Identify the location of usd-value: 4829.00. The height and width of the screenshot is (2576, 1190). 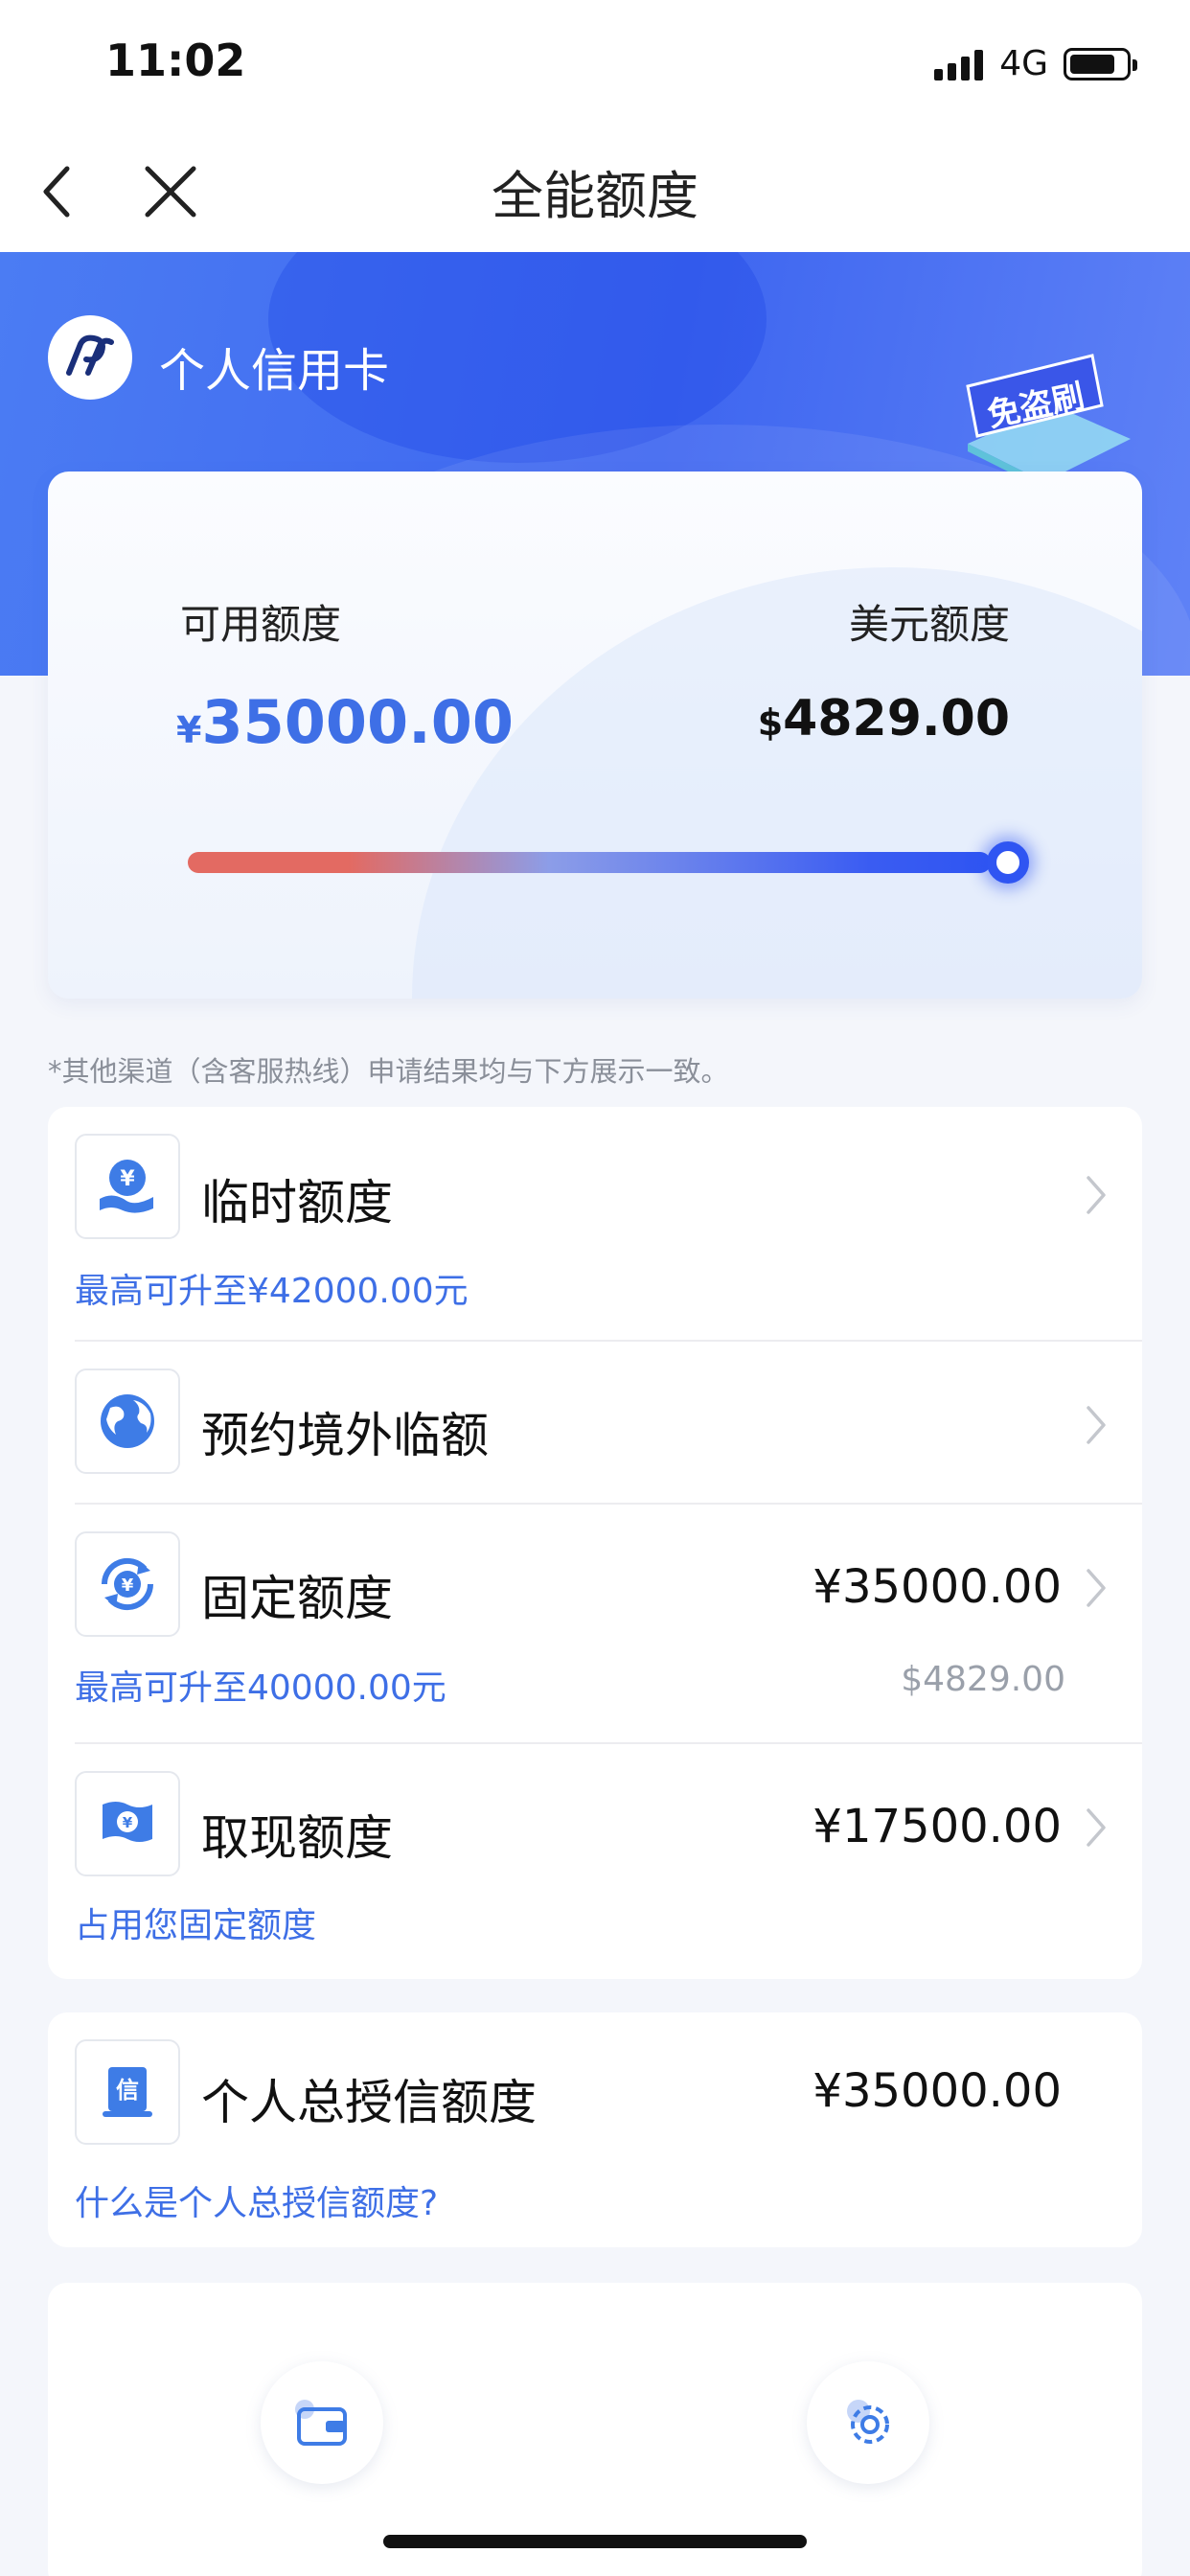
(897, 719).